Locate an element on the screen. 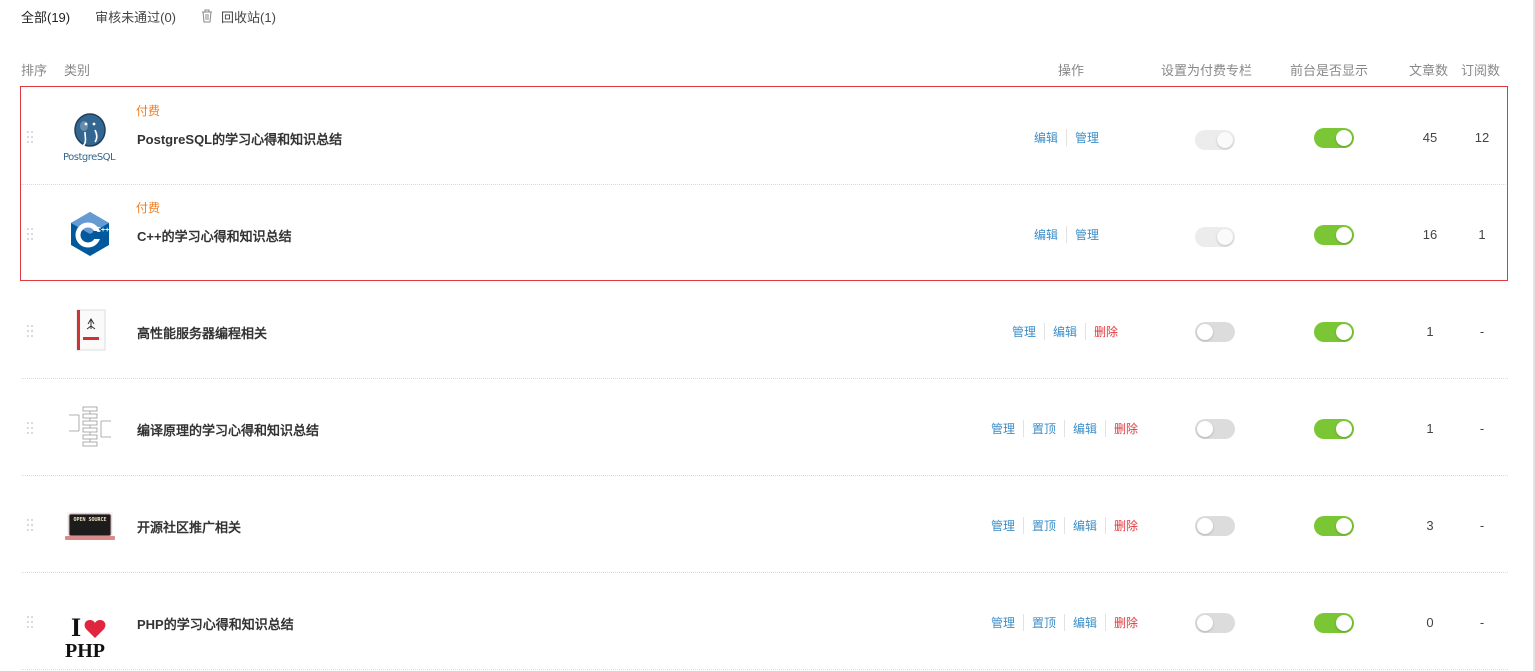 This screenshot has width=1535, height=671. open-source-laptop-text: OPEN SOURCE is located at coordinates (90, 520).